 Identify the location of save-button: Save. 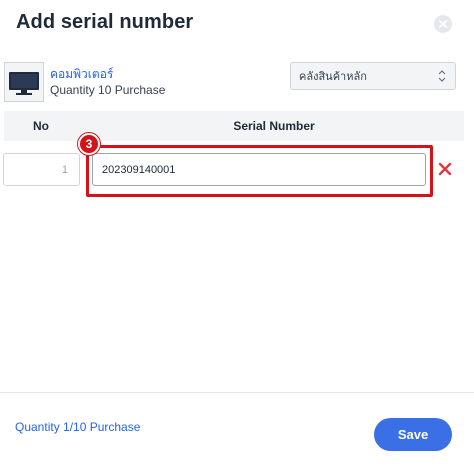
(413, 434).